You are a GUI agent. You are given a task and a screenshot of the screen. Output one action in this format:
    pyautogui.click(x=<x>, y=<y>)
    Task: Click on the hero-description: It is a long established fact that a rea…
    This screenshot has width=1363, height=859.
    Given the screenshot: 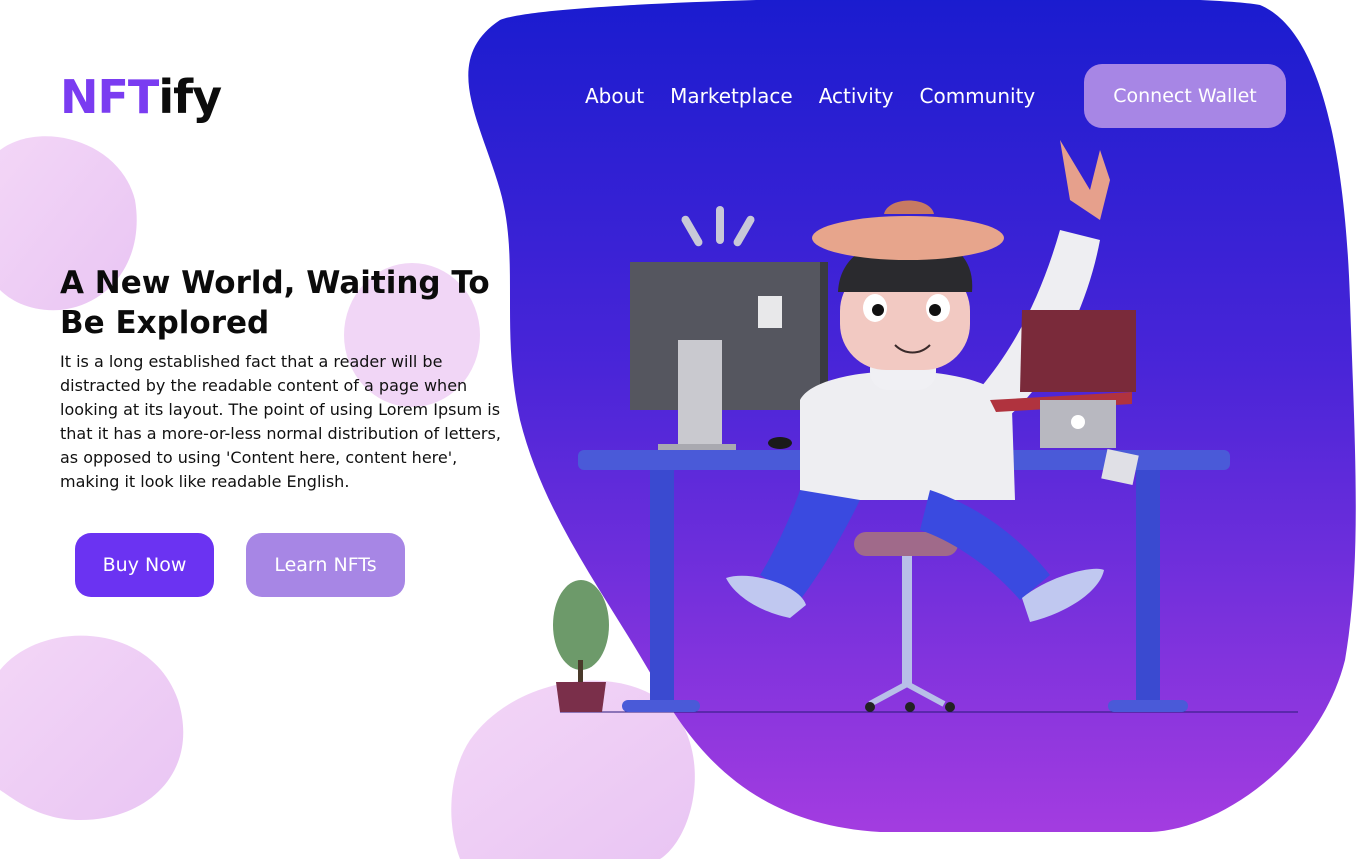 What is the action you would take?
    pyautogui.click(x=280, y=421)
    